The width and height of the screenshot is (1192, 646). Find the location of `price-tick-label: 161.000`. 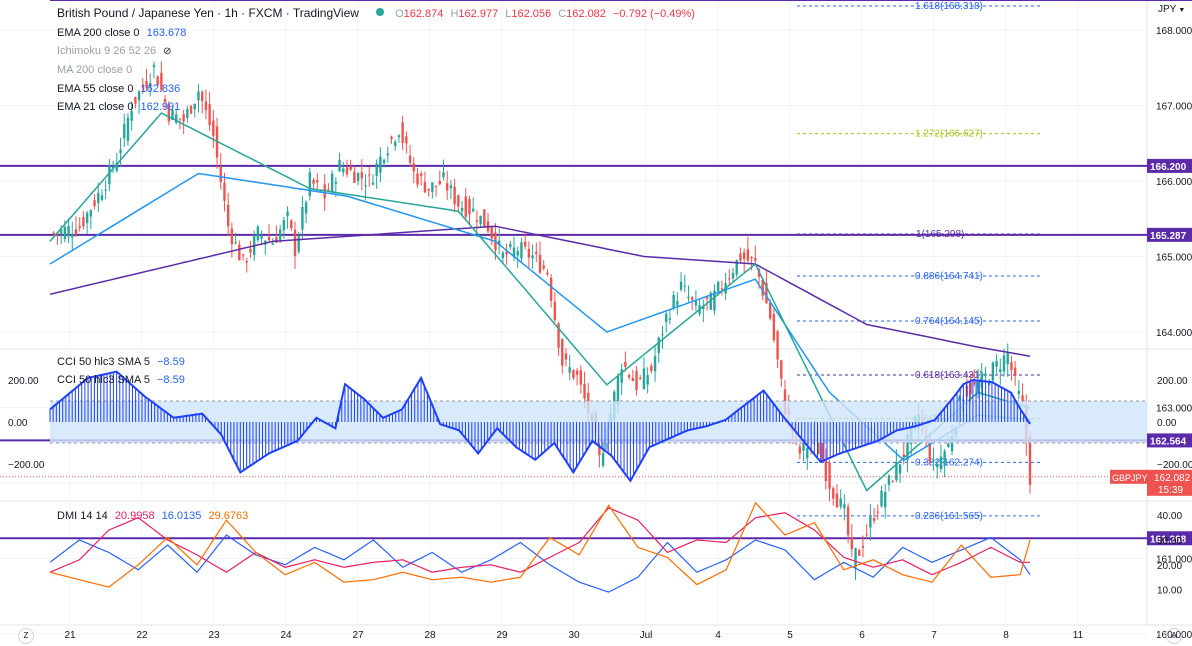

price-tick-label: 161.000 is located at coordinates (1174, 560).